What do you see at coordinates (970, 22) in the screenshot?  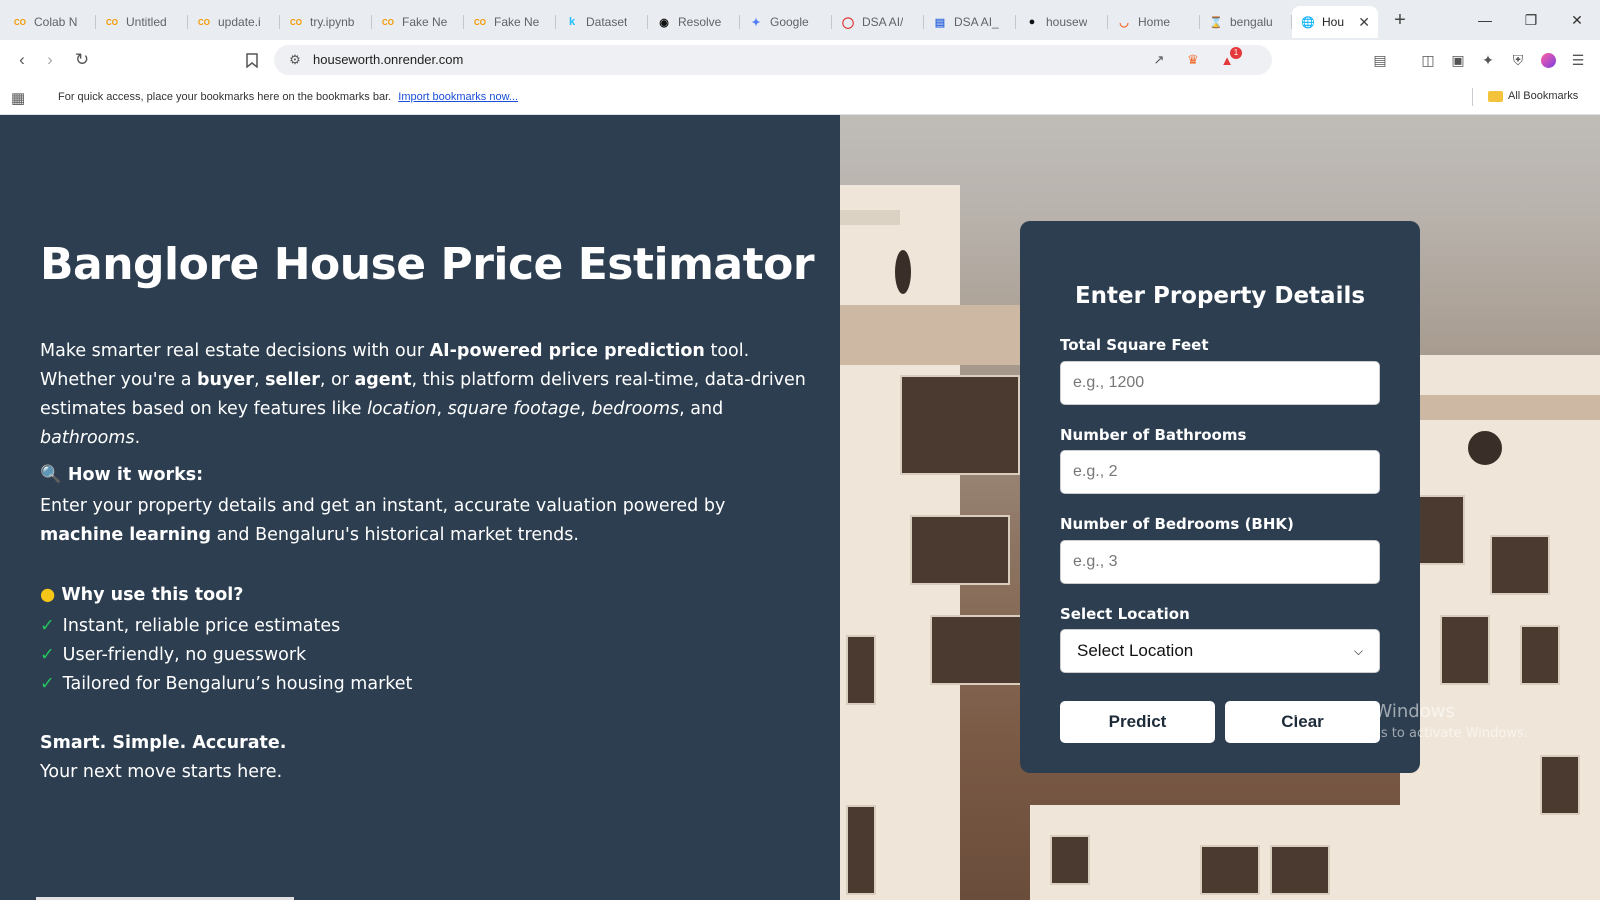 I see `tab: ▤ DSA AI_` at bounding box center [970, 22].